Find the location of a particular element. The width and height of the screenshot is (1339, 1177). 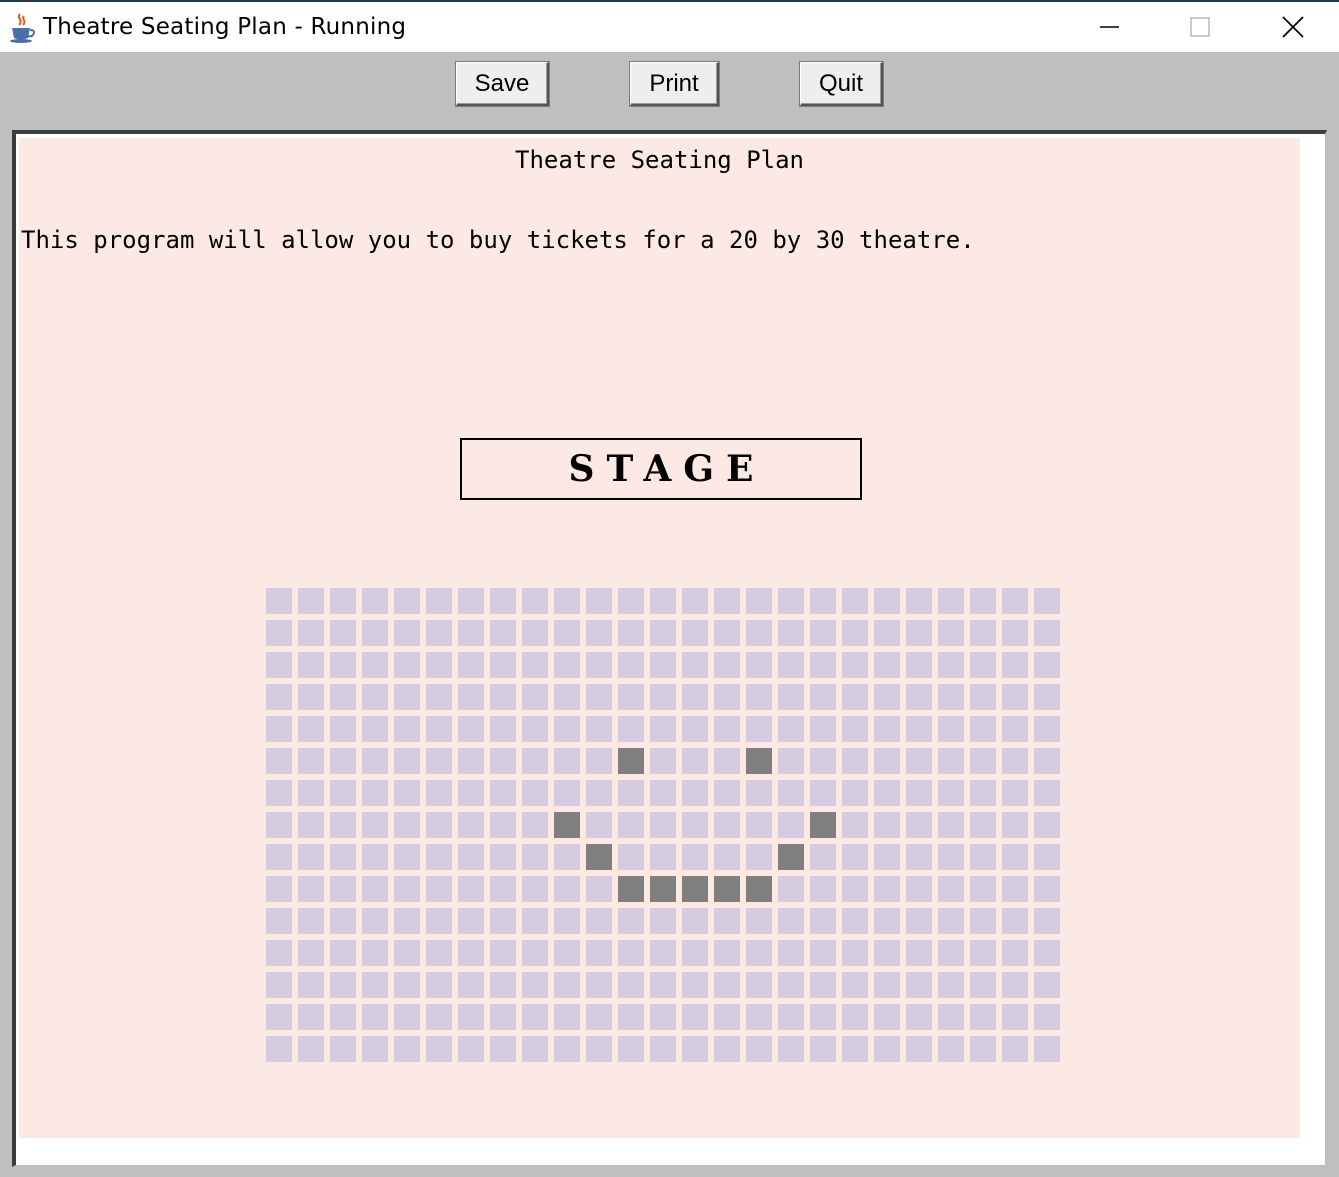

save-button: Save is located at coordinates (502, 84).